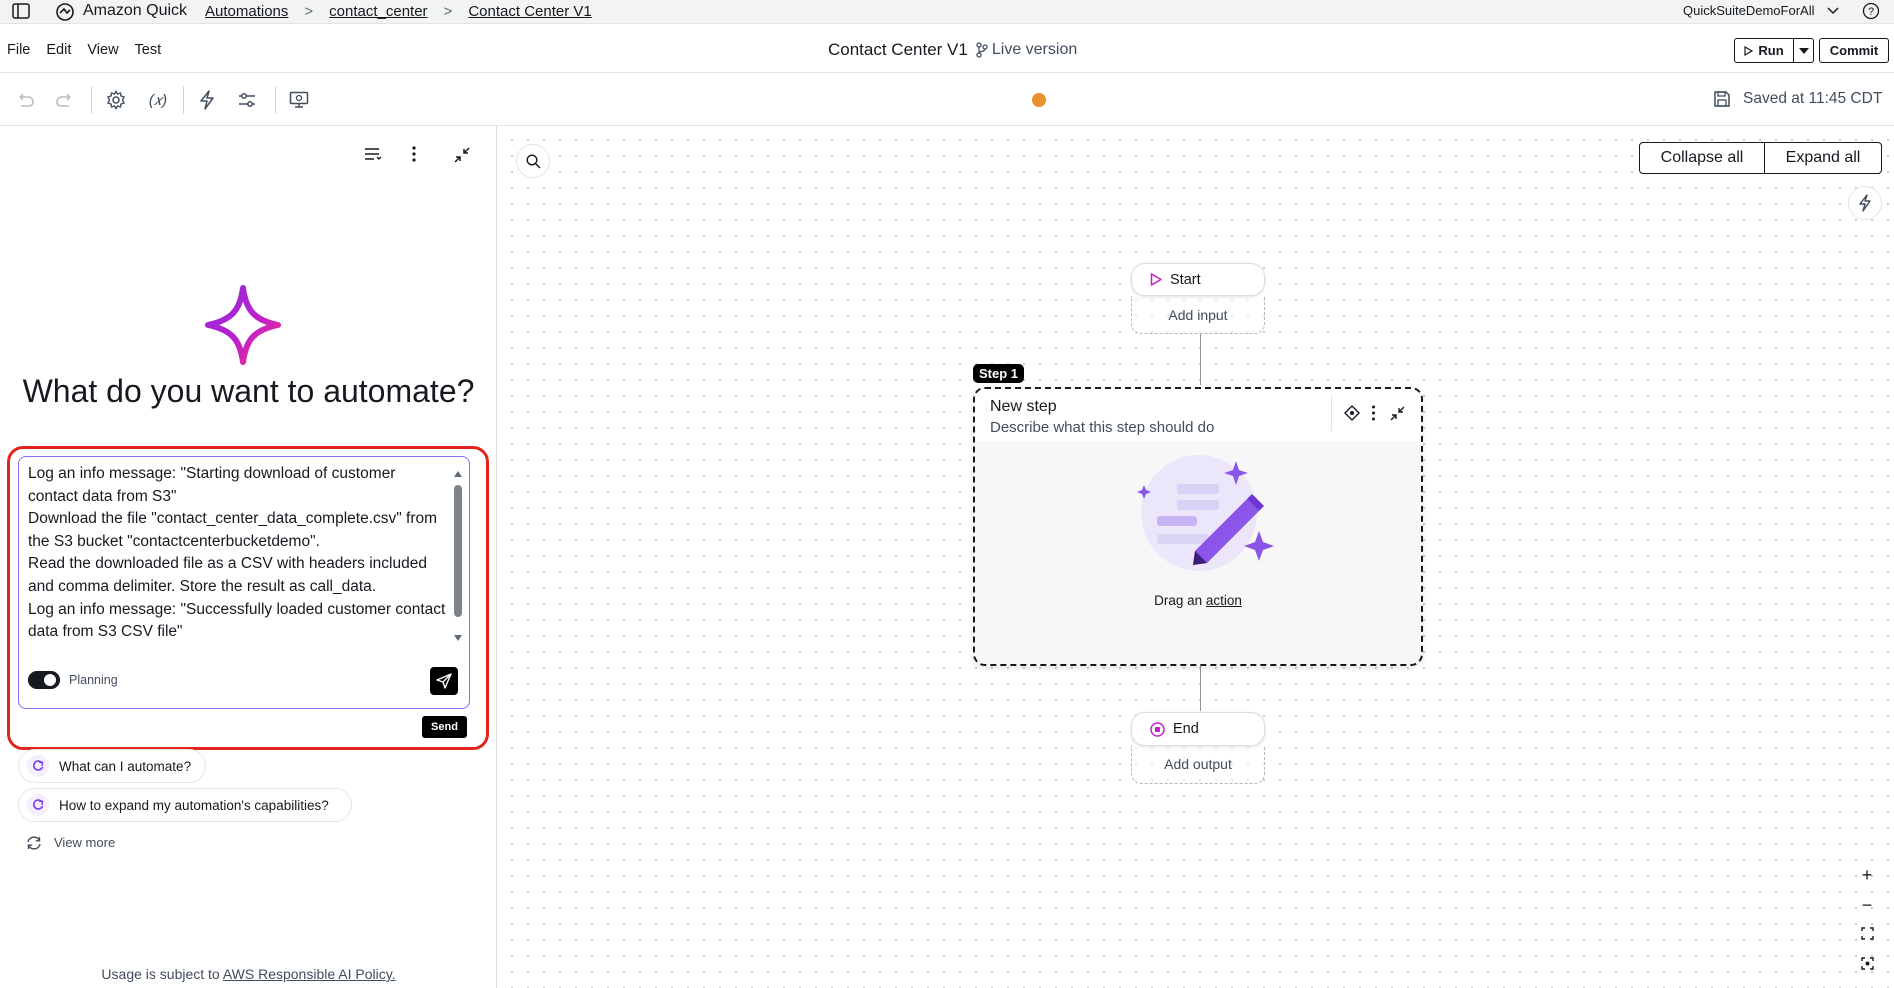 The image size is (1894, 988). What do you see at coordinates (1157, 729) in the screenshot?
I see `stop-circle-icon` at bounding box center [1157, 729].